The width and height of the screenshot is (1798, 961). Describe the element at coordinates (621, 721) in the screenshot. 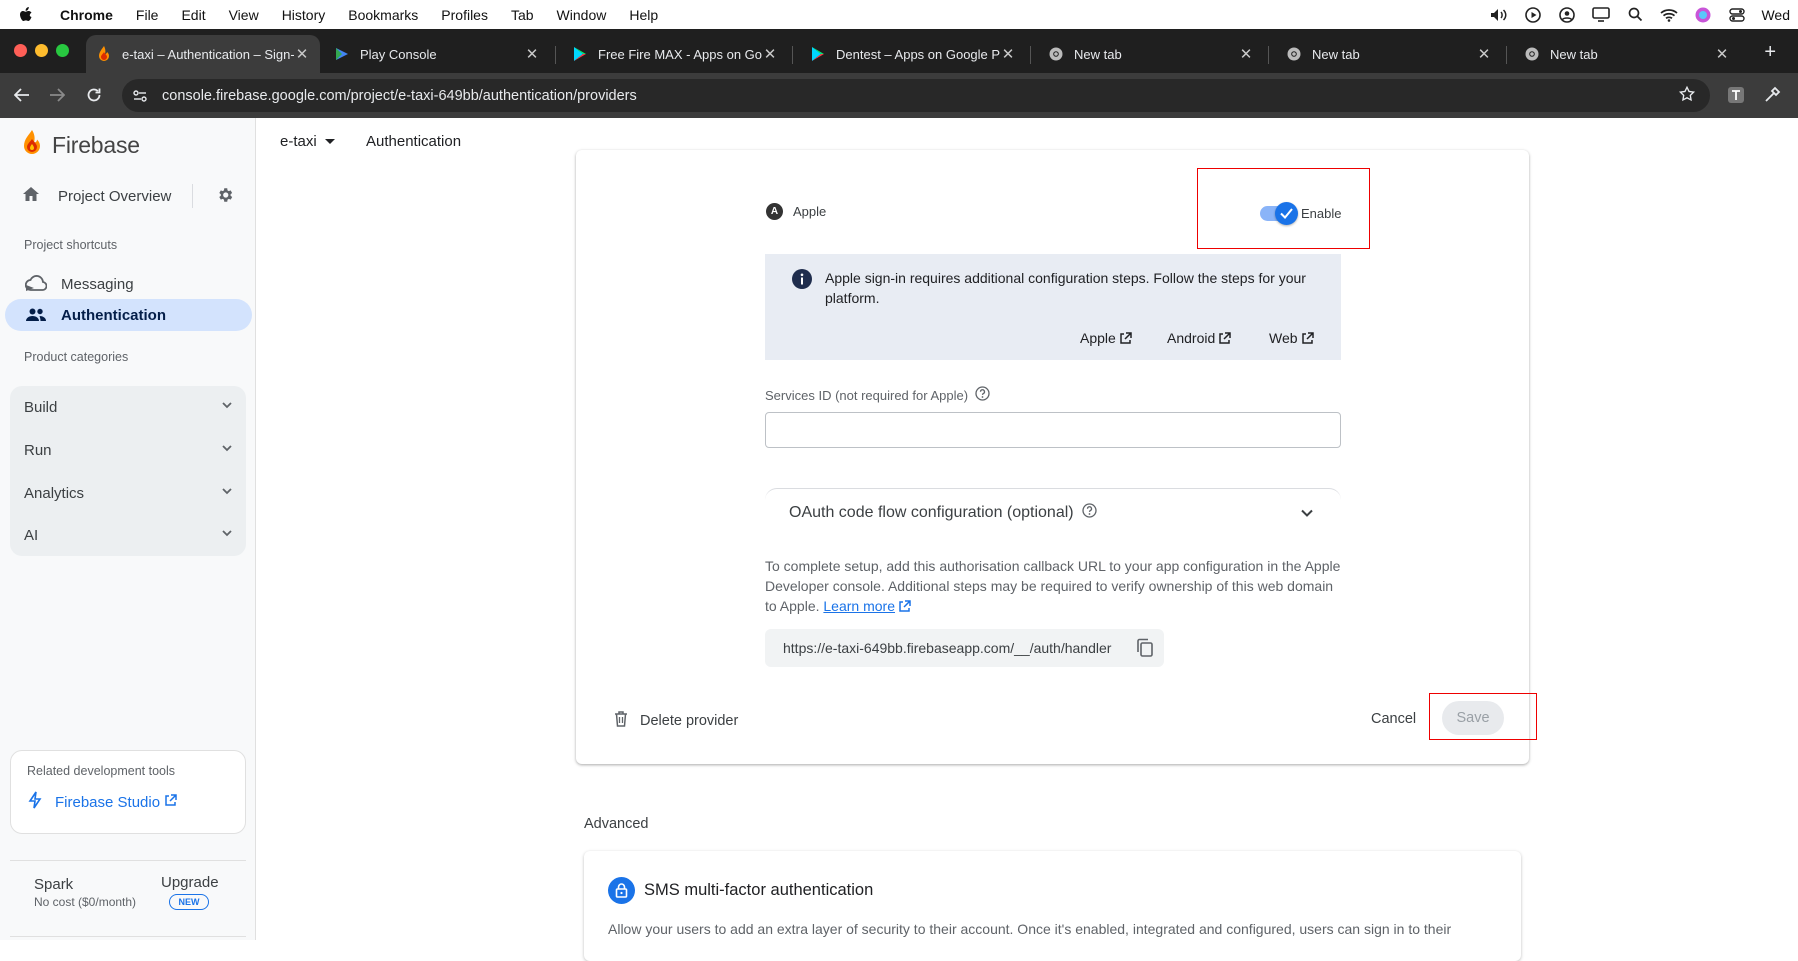

I see `trash-icon` at that location.